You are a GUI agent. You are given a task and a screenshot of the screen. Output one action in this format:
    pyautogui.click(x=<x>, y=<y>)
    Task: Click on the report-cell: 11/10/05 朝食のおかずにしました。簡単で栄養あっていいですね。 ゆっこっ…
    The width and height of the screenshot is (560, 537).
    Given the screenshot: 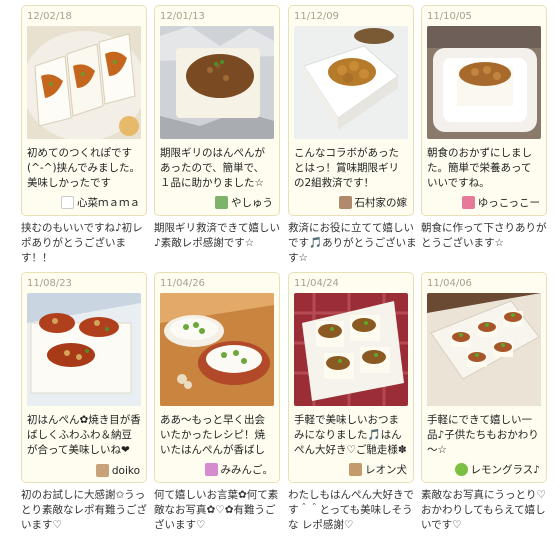 What is the action you would take?
    pyautogui.click(x=484, y=128)
    